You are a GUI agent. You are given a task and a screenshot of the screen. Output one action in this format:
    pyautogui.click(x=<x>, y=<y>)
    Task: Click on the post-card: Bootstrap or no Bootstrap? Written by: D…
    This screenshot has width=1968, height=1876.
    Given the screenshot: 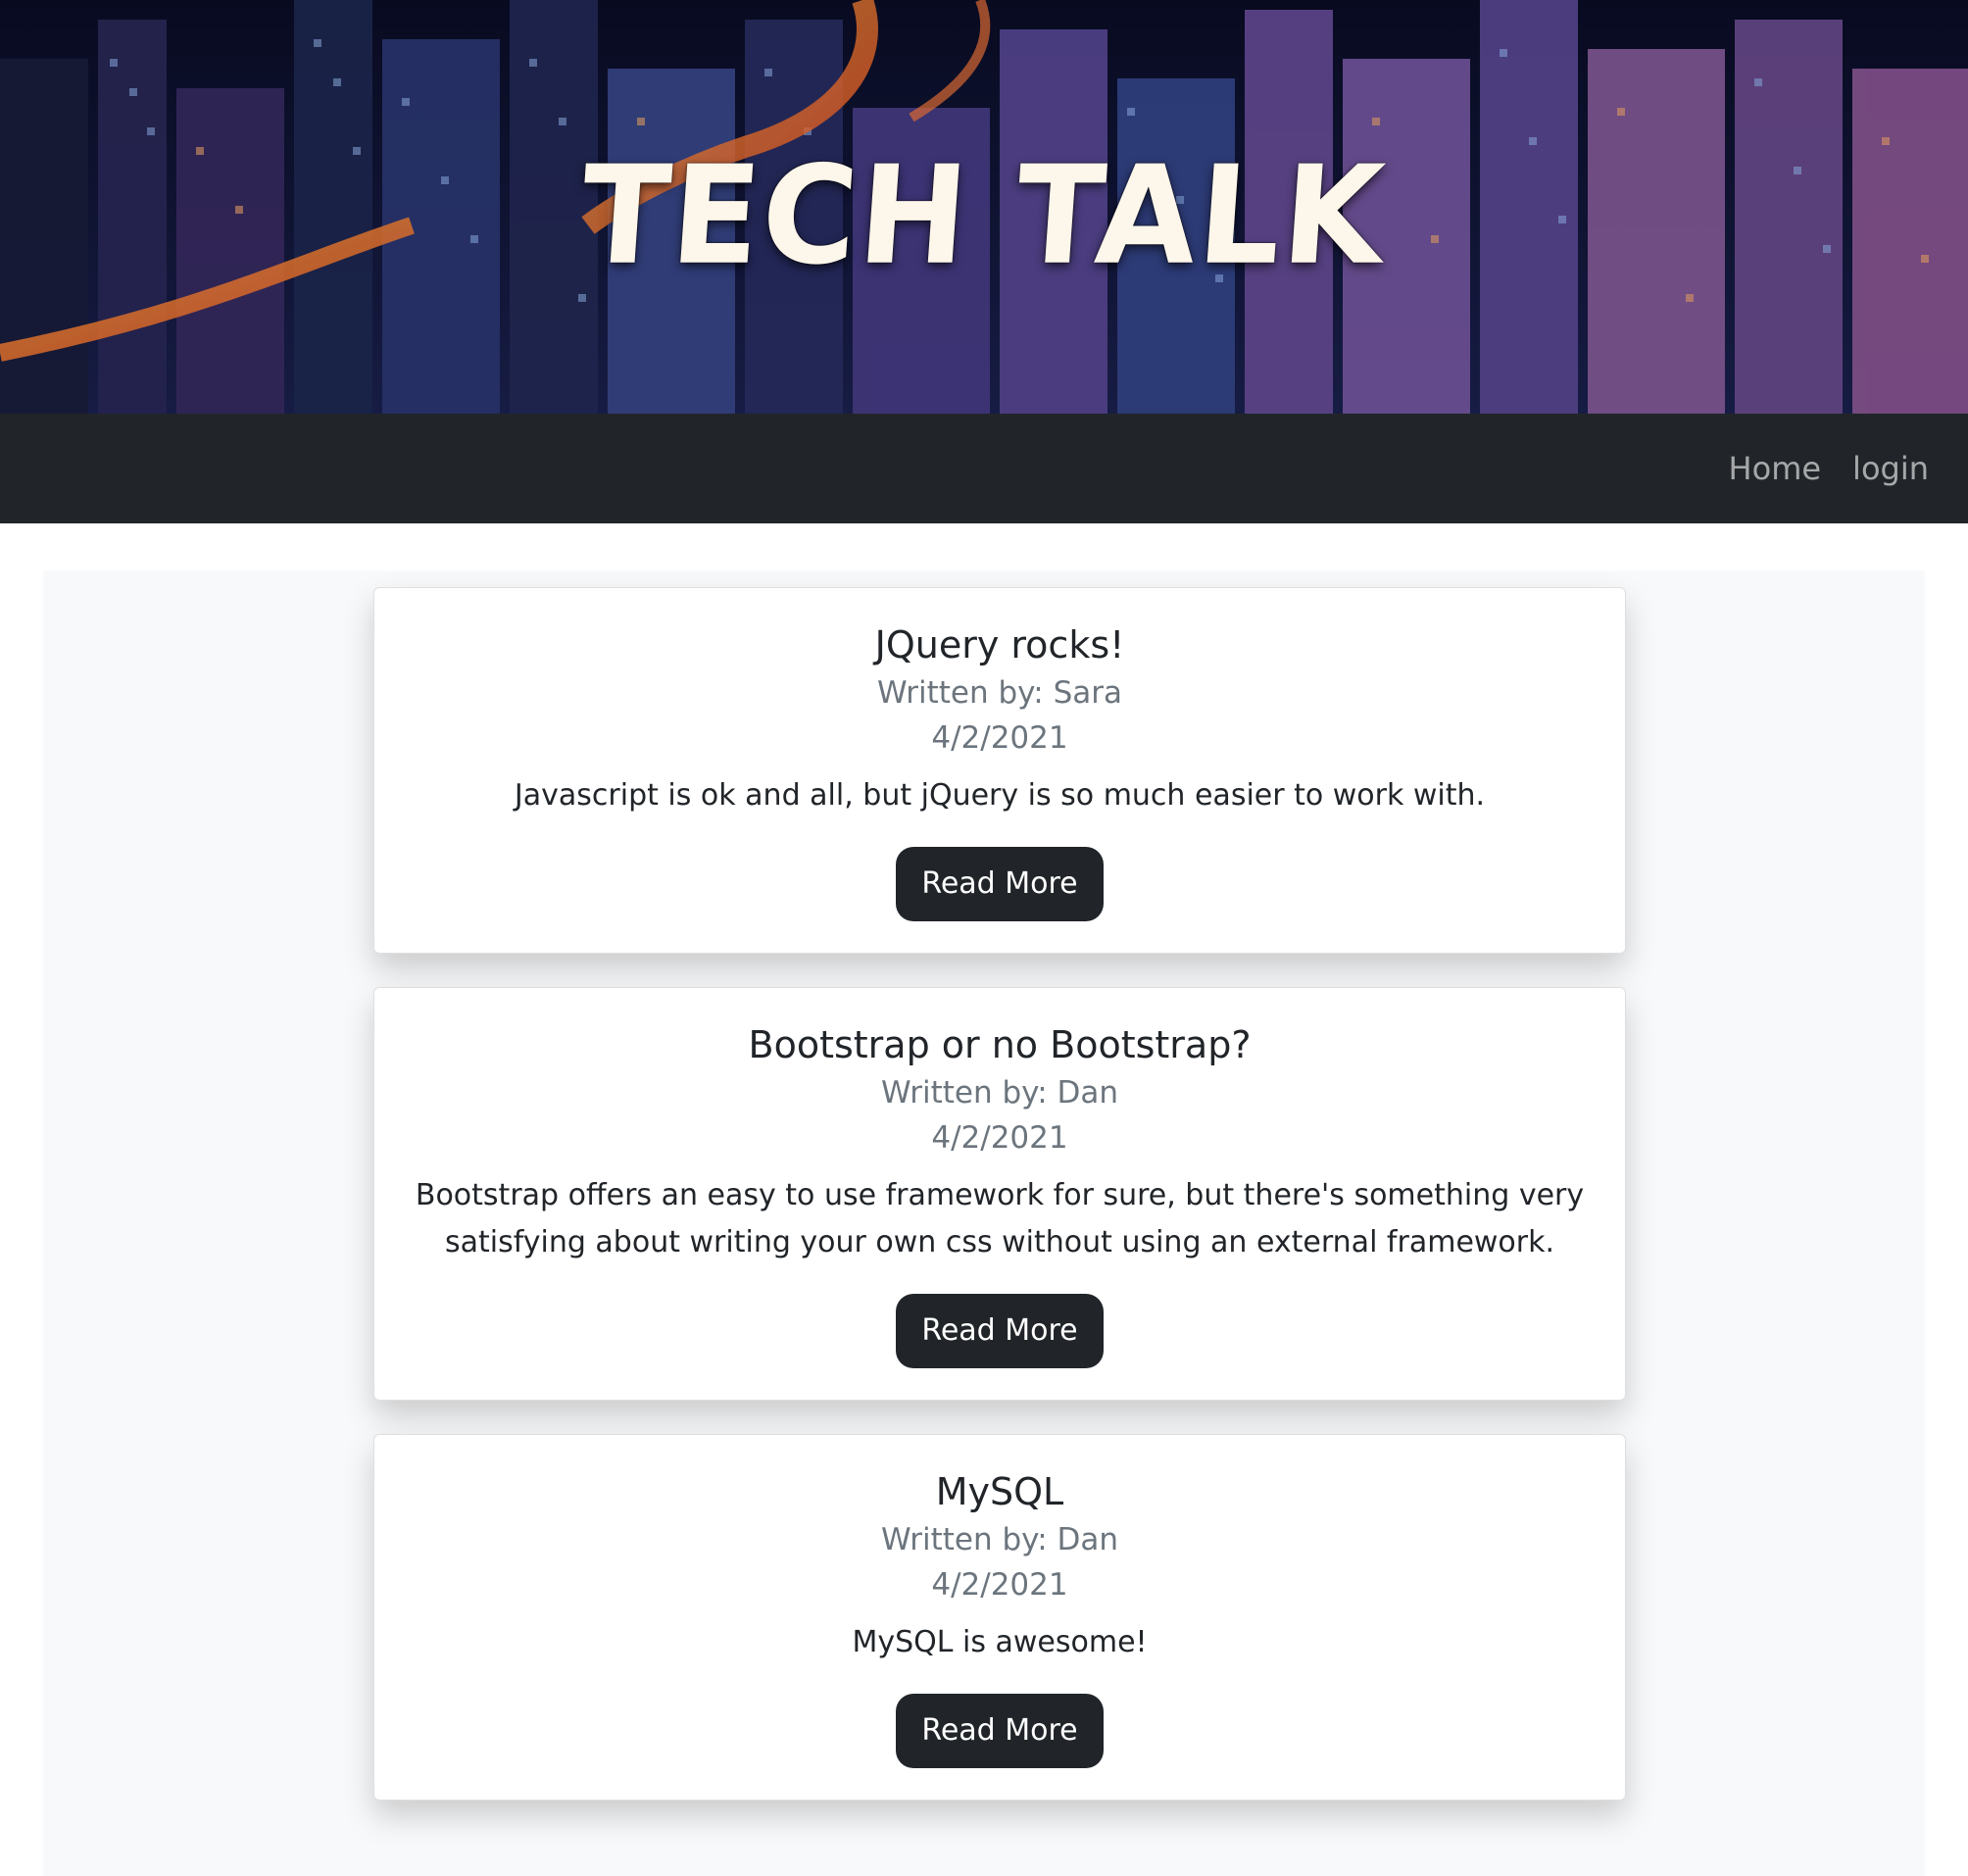 What is the action you would take?
    pyautogui.click(x=999, y=1194)
    